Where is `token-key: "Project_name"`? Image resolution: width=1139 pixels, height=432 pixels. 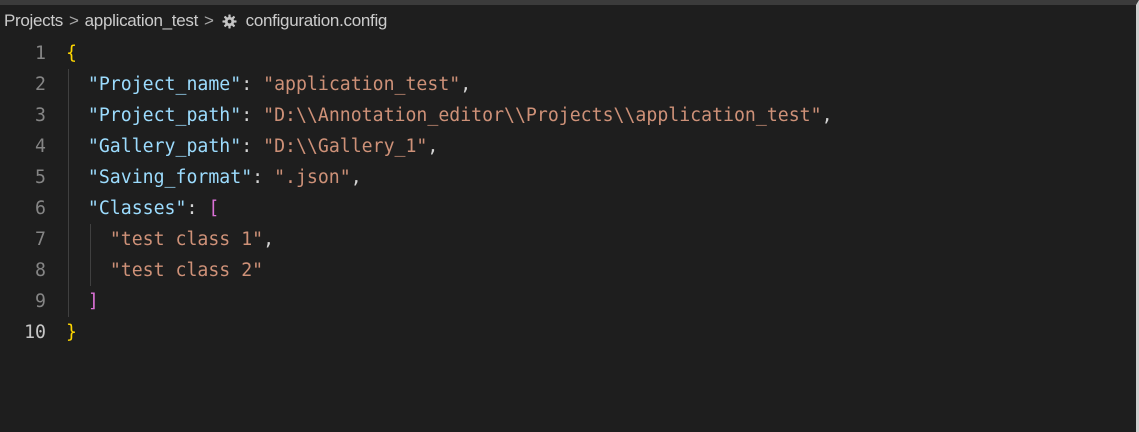 token-key: "Project_name" is located at coordinates (164, 84).